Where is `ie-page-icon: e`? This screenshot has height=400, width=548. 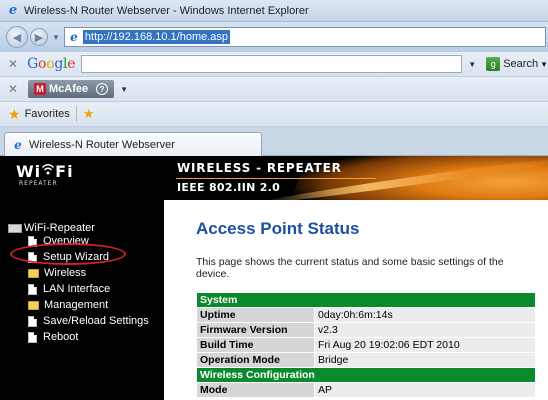
ie-page-icon: e is located at coordinates (18, 144).